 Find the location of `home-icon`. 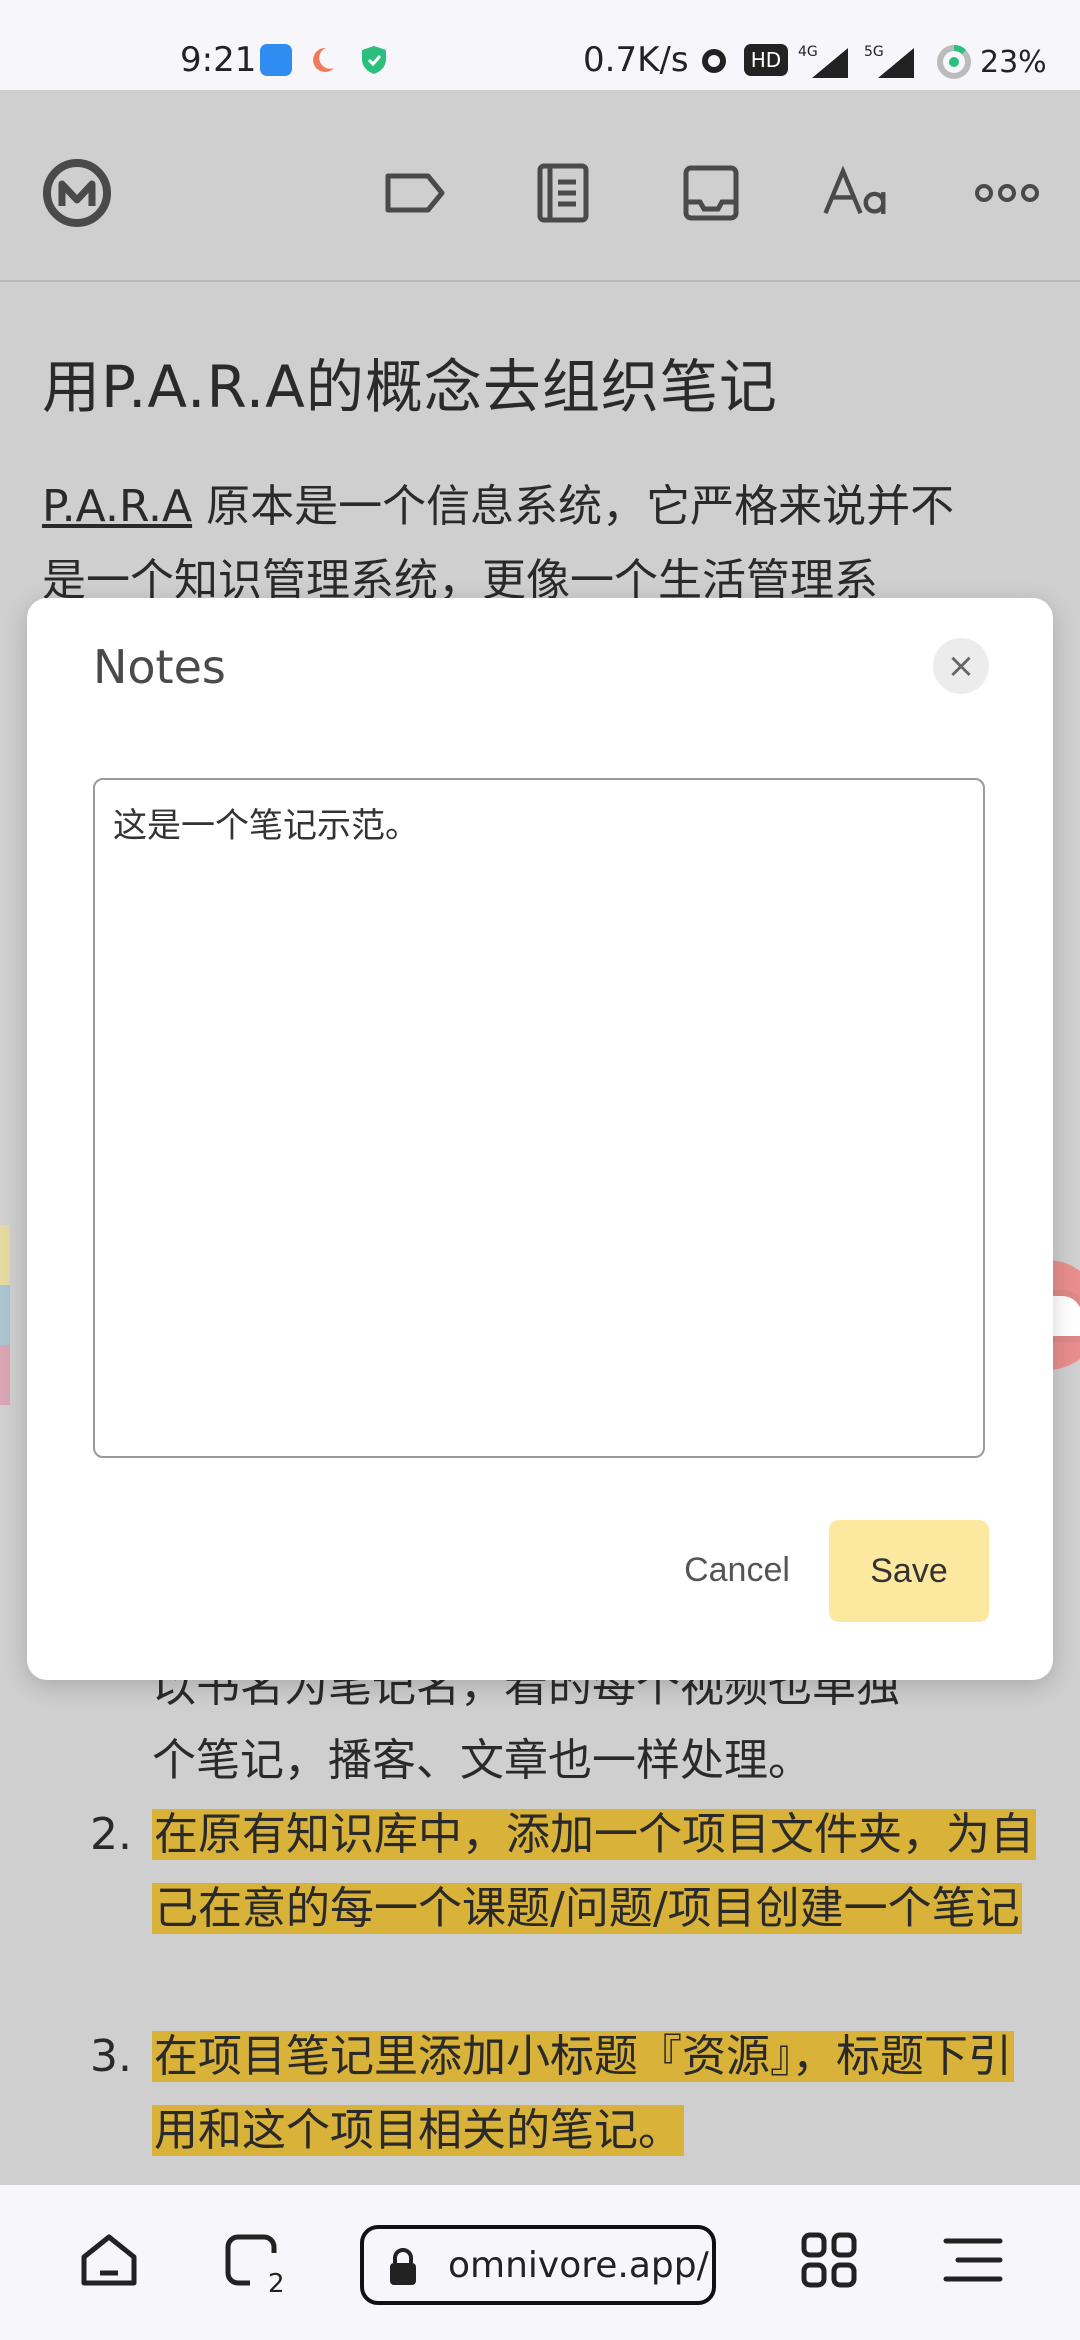

home-icon is located at coordinates (109, 2260).